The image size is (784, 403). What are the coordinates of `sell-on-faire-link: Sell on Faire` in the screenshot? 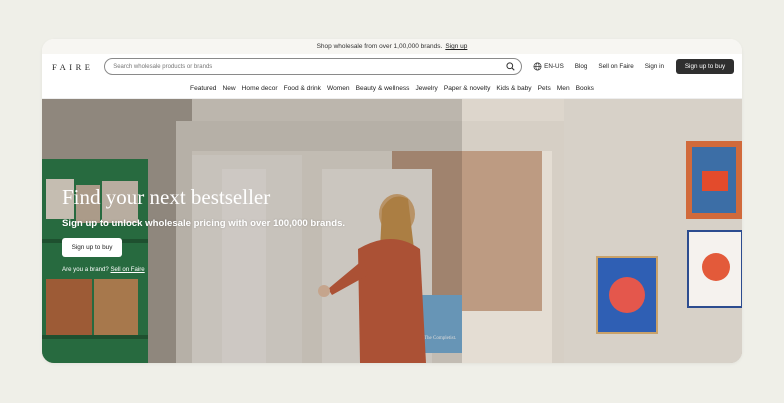 It's located at (615, 66).